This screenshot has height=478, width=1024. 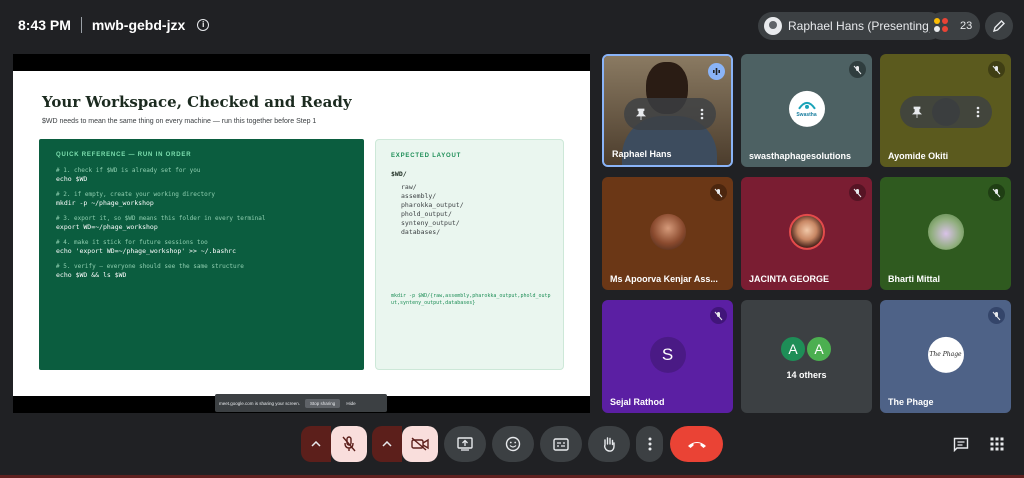 What do you see at coordinates (942, 26) in the screenshot?
I see `people-icon` at bounding box center [942, 26].